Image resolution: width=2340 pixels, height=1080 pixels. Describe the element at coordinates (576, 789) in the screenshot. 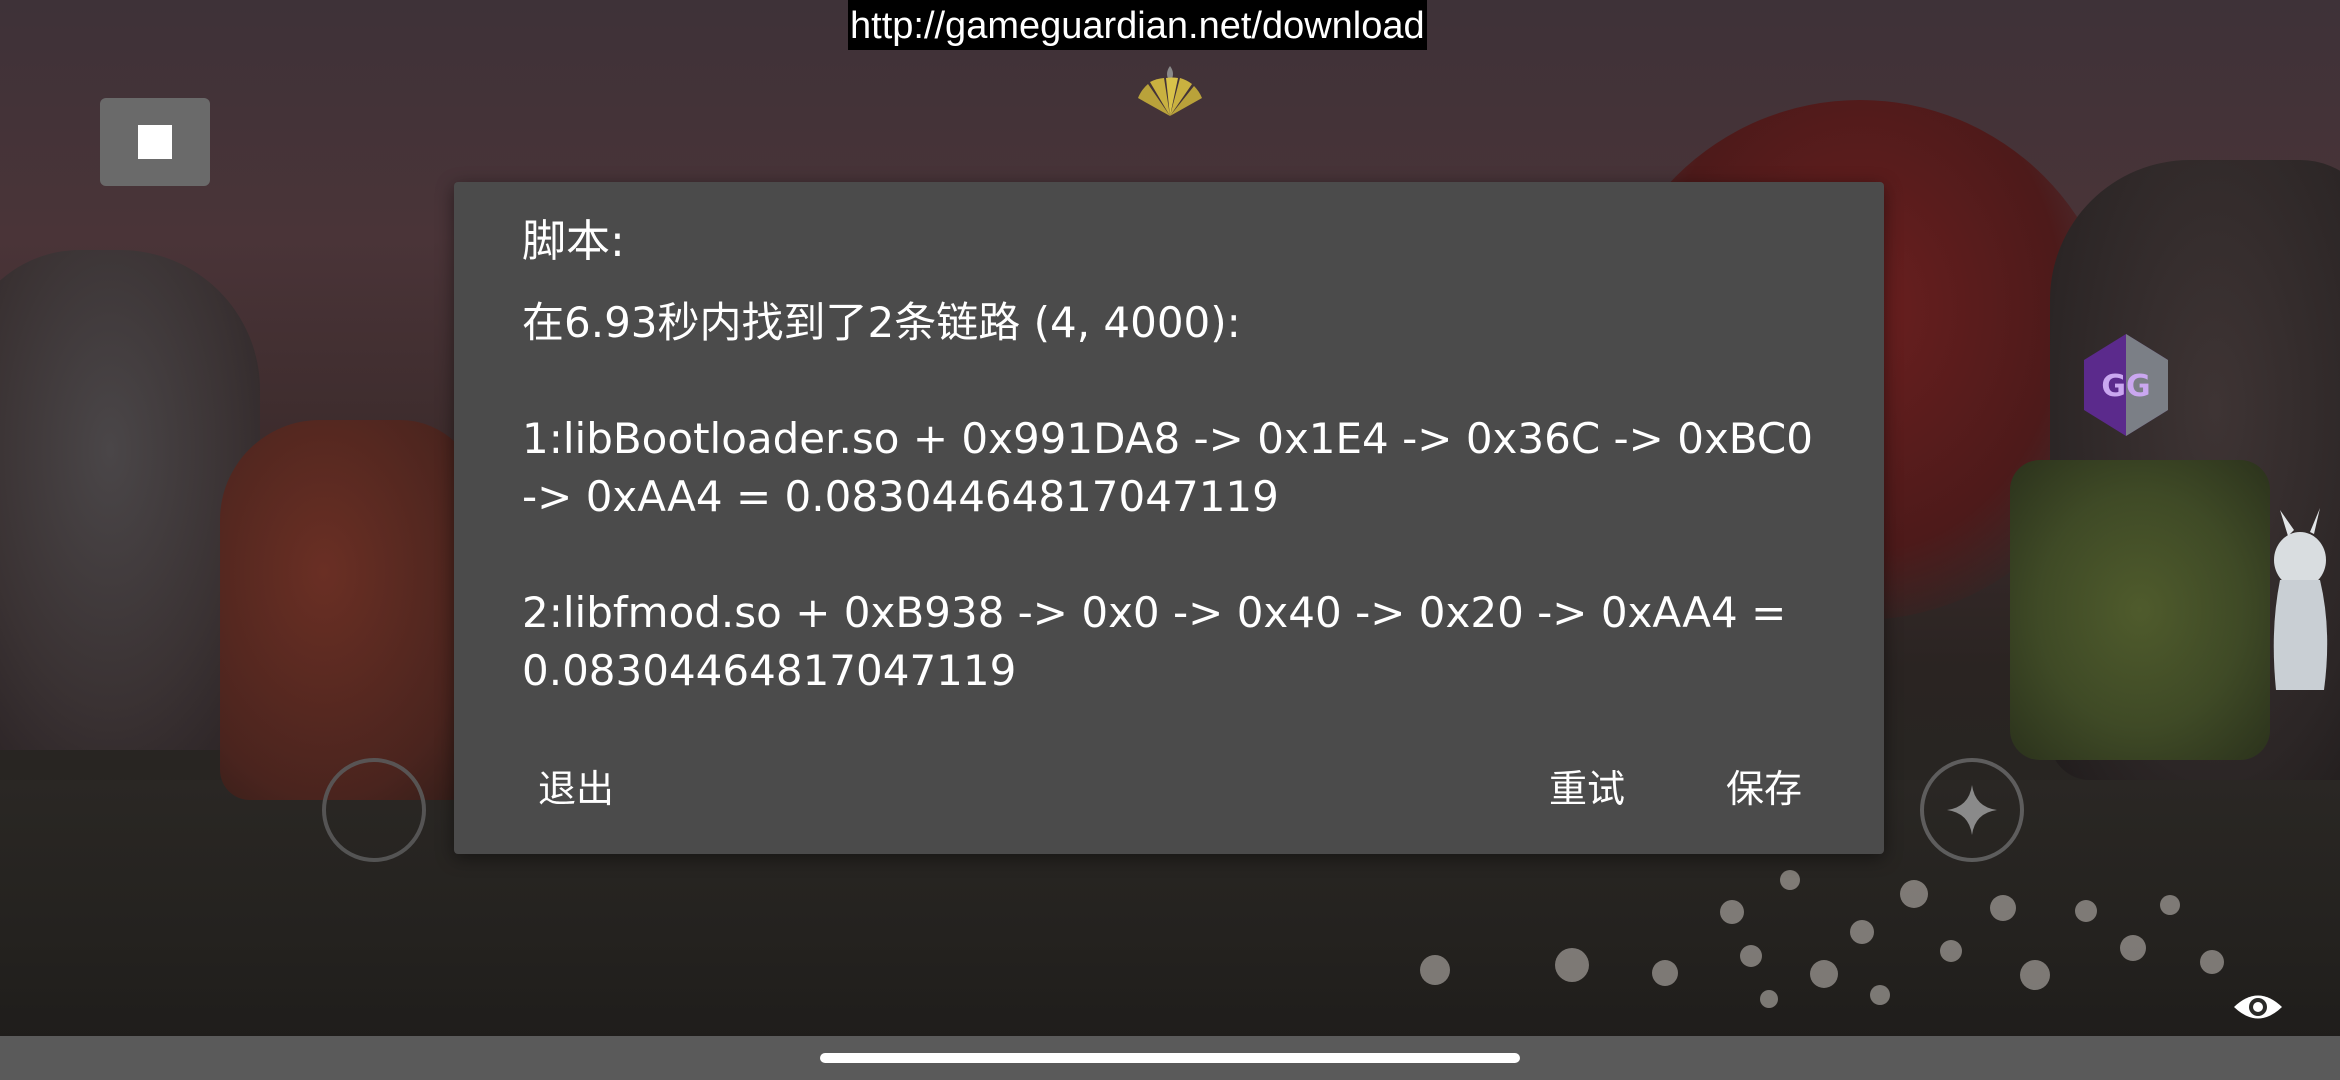

I see `exit-button: 退出` at that location.